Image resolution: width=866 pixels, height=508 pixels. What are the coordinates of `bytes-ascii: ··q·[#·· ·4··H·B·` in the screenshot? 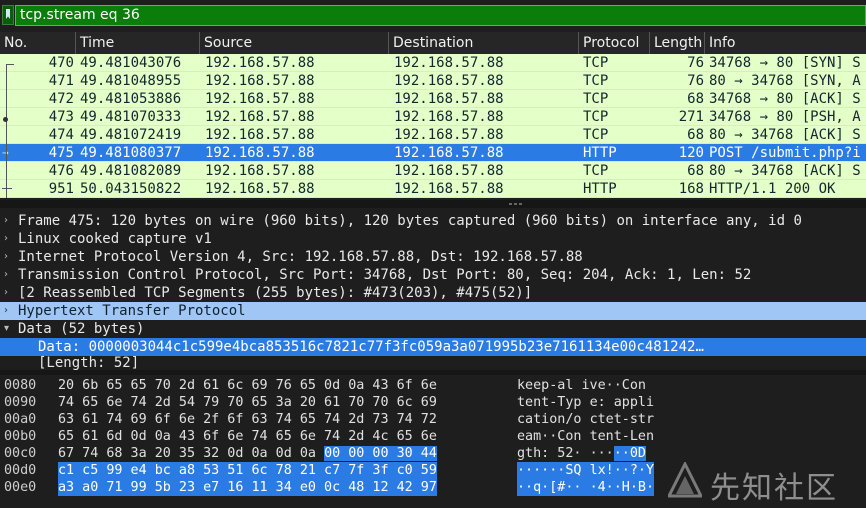 It's located at (586, 487).